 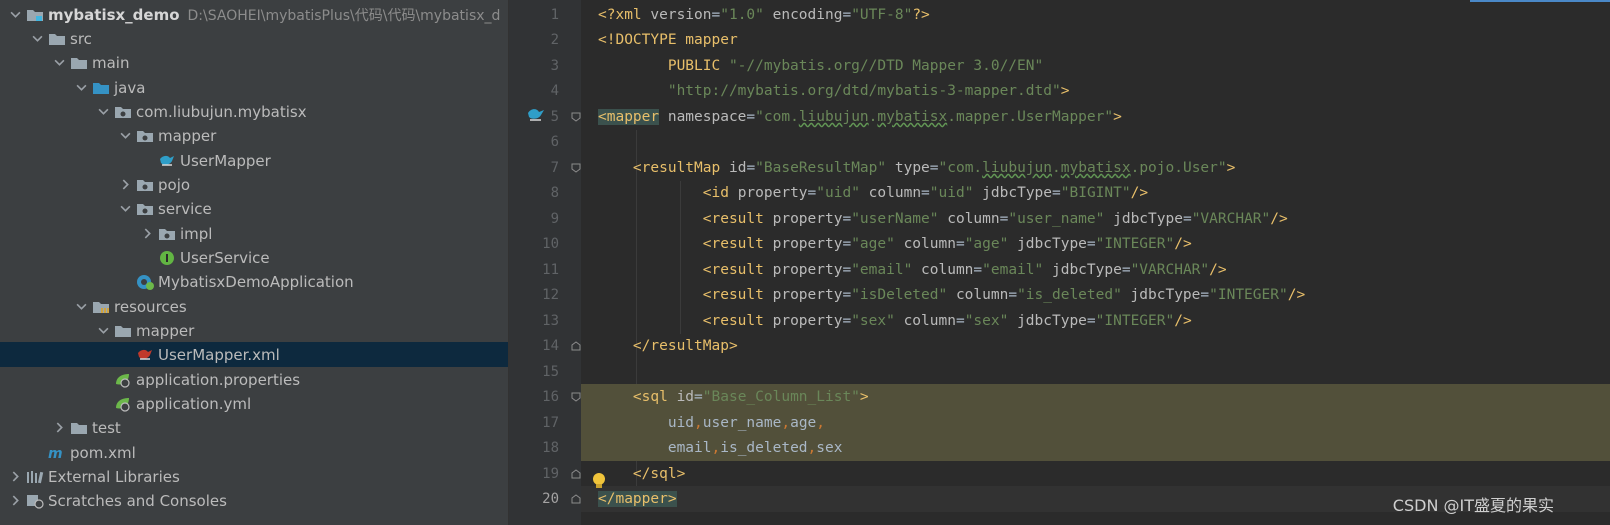 What do you see at coordinates (254, 500) in the screenshot?
I see `tree-node-scratches: Scratches and Consoles` at bounding box center [254, 500].